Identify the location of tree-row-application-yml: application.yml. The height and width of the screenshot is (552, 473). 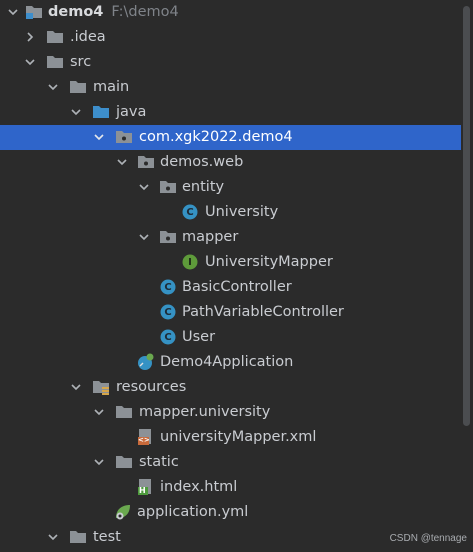
(230, 512).